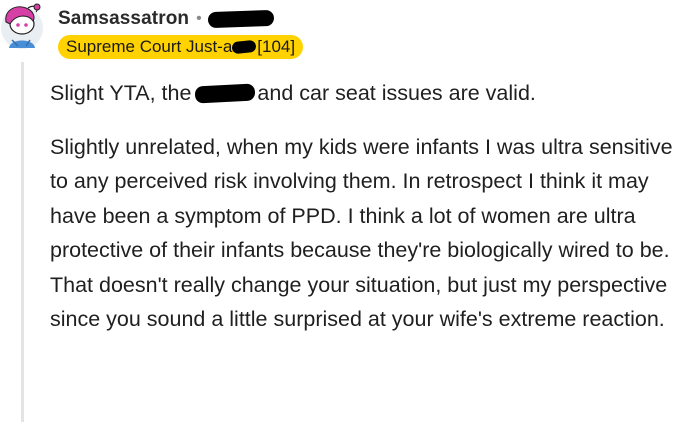 The height and width of the screenshot is (422, 700). I want to click on snoo-avatar-icon, so click(22, 26).